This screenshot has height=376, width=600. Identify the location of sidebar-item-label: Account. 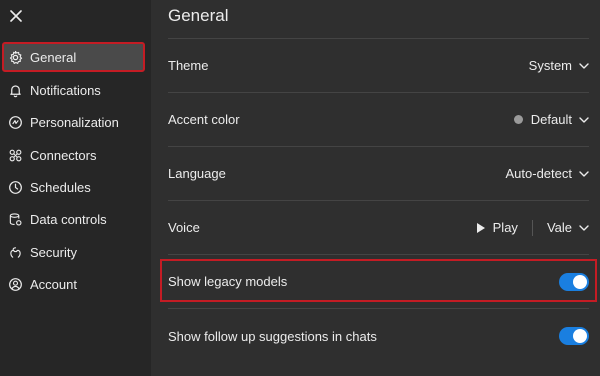
(53, 284).